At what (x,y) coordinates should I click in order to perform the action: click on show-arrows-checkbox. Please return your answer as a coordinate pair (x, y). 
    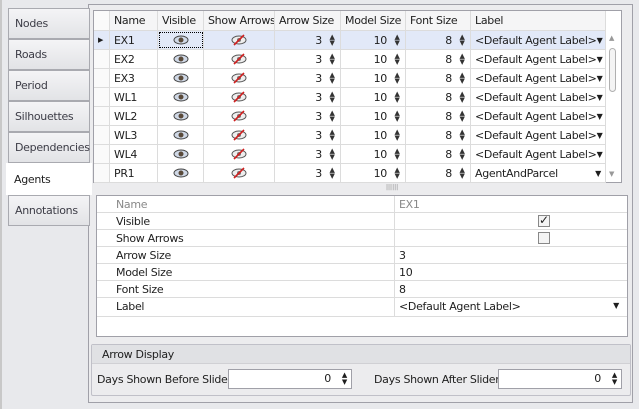
    Looking at the image, I should click on (544, 238).